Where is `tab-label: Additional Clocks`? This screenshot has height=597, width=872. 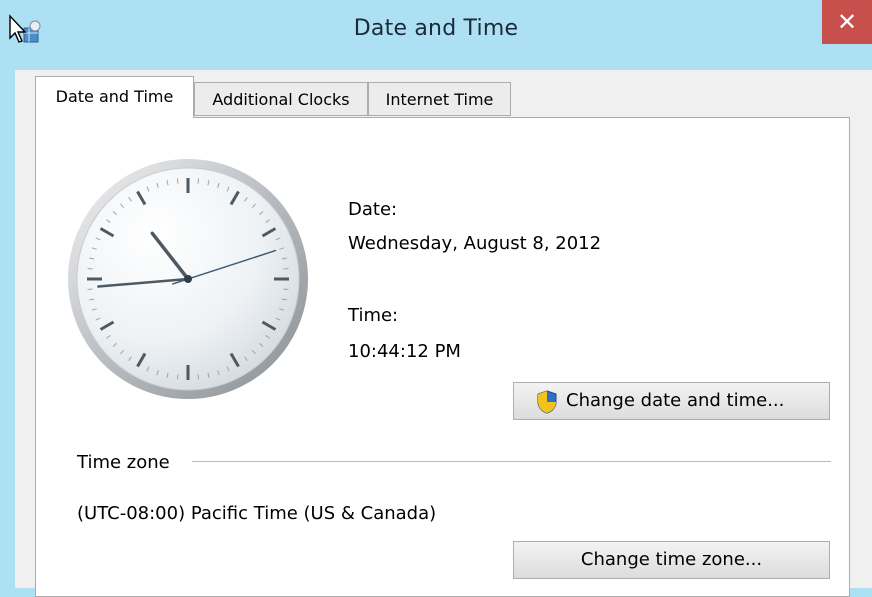
tab-label: Additional Clocks is located at coordinates (281, 99).